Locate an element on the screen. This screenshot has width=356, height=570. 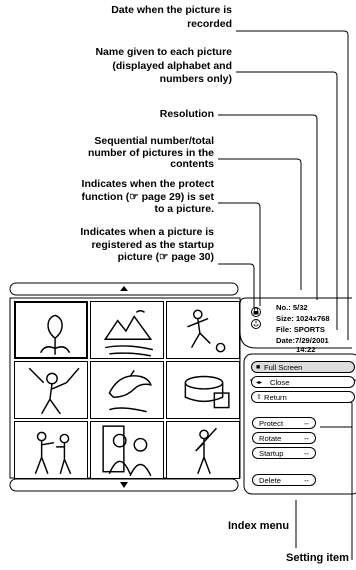
info-time: 14:22 is located at coordinates (306, 349).